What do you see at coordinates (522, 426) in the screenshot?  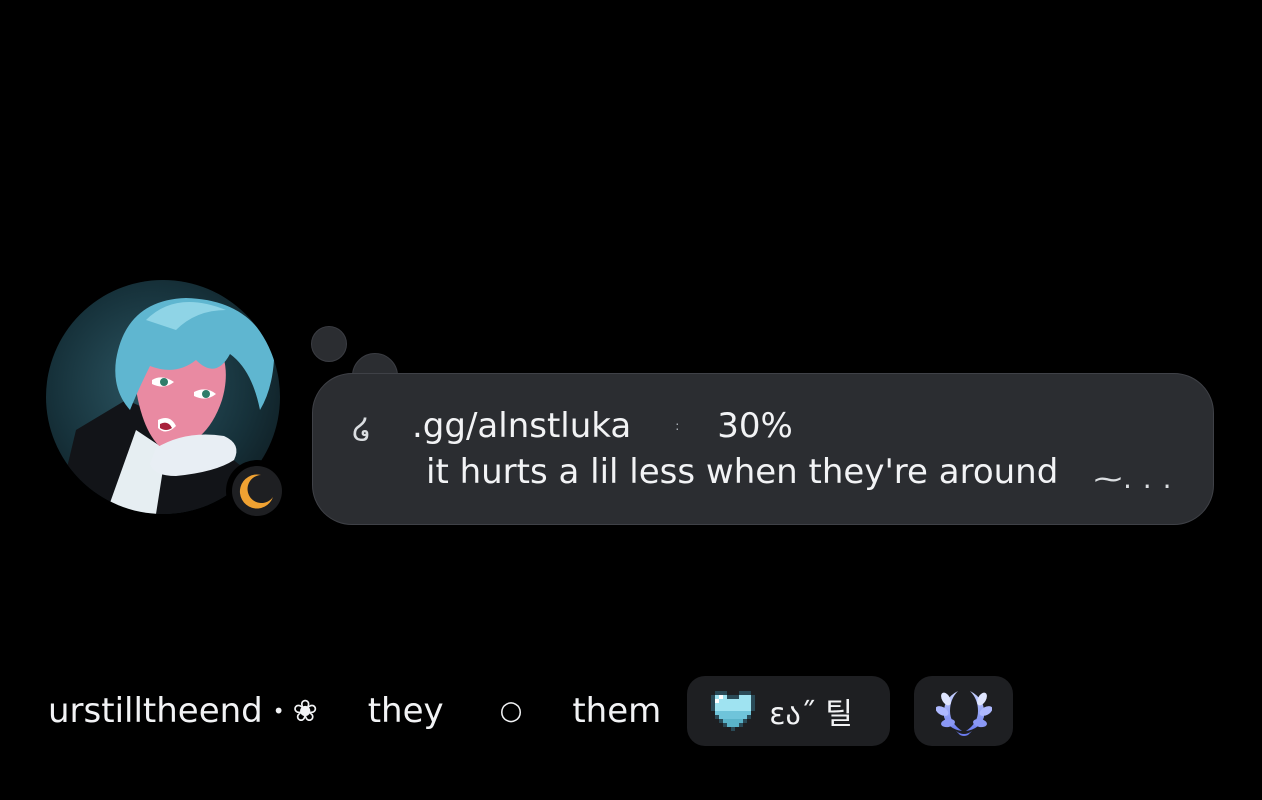 I see `status-invite-text: .gg/alnstluka` at bounding box center [522, 426].